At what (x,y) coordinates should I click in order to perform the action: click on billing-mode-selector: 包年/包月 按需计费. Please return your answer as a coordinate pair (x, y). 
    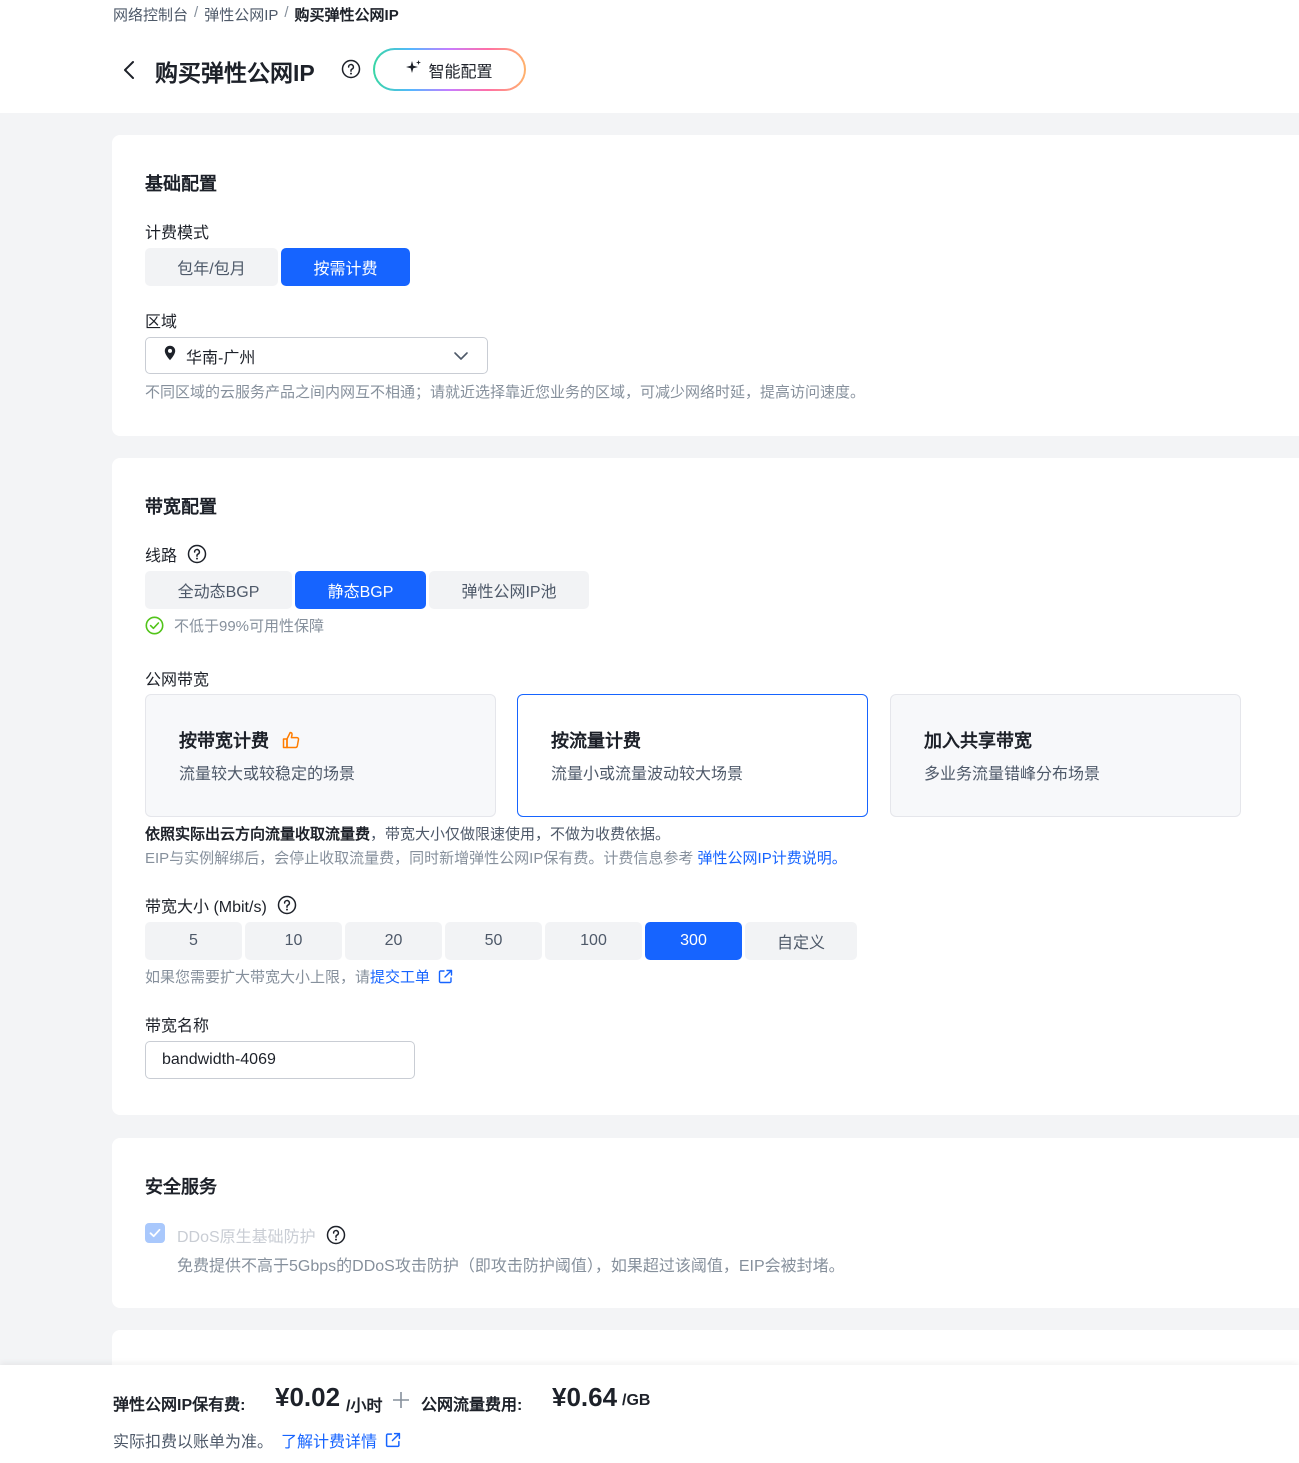
    Looking at the image, I should click on (277, 267).